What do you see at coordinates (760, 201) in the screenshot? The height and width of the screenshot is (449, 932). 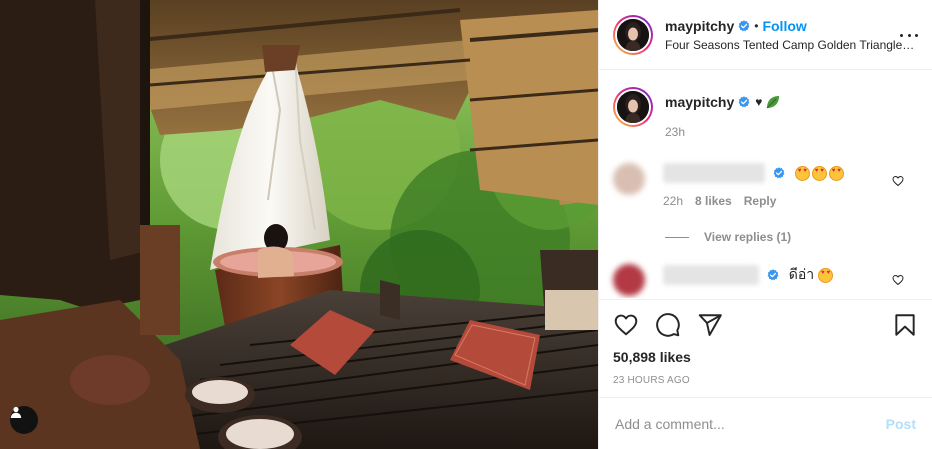 I see `reply-button: Reply` at bounding box center [760, 201].